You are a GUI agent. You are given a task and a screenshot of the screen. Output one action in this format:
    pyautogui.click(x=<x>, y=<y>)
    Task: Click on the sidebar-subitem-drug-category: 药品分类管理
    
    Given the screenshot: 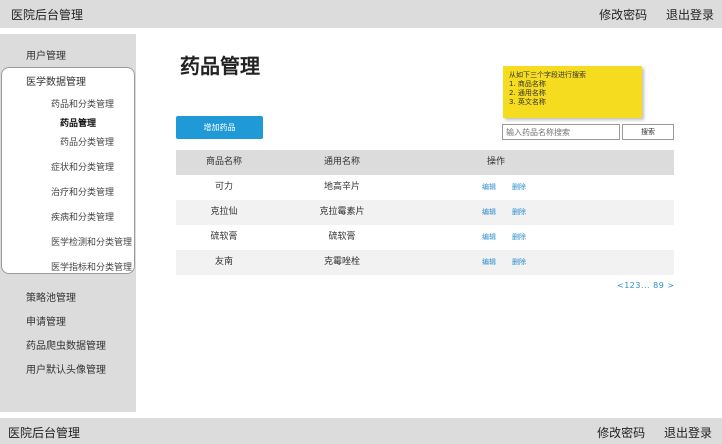 What is the action you would take?
    pyautogui.click(x=87, y=141)
    